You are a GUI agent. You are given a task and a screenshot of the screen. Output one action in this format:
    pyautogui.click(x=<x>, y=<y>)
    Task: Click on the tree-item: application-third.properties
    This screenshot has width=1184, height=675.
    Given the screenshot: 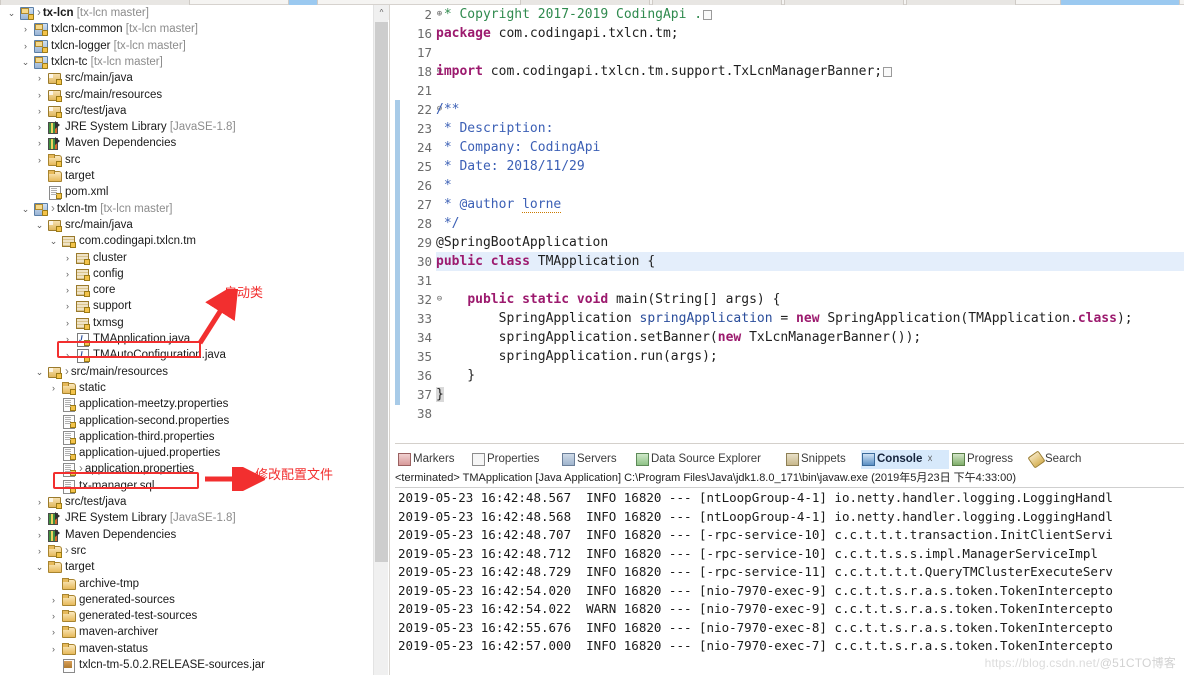 What is the action you would take?
    pyautogui.click(x=186, y=437)
    